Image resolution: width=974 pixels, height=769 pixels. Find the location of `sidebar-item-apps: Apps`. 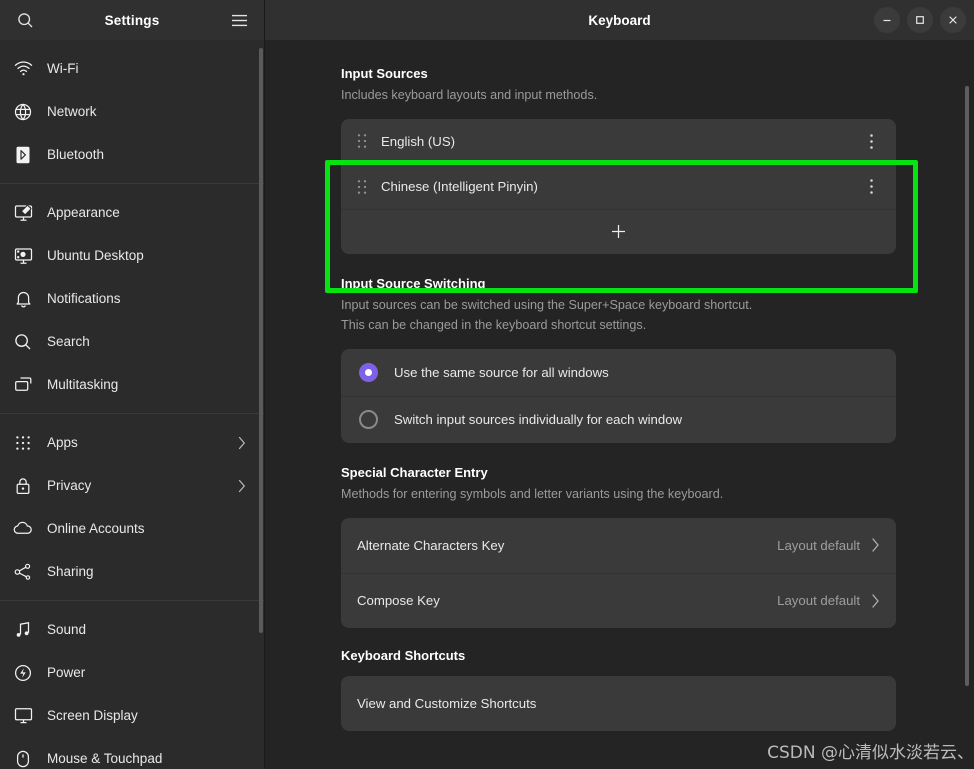

sidebar-item-apps: Apps is located at coordinates (132, 442).